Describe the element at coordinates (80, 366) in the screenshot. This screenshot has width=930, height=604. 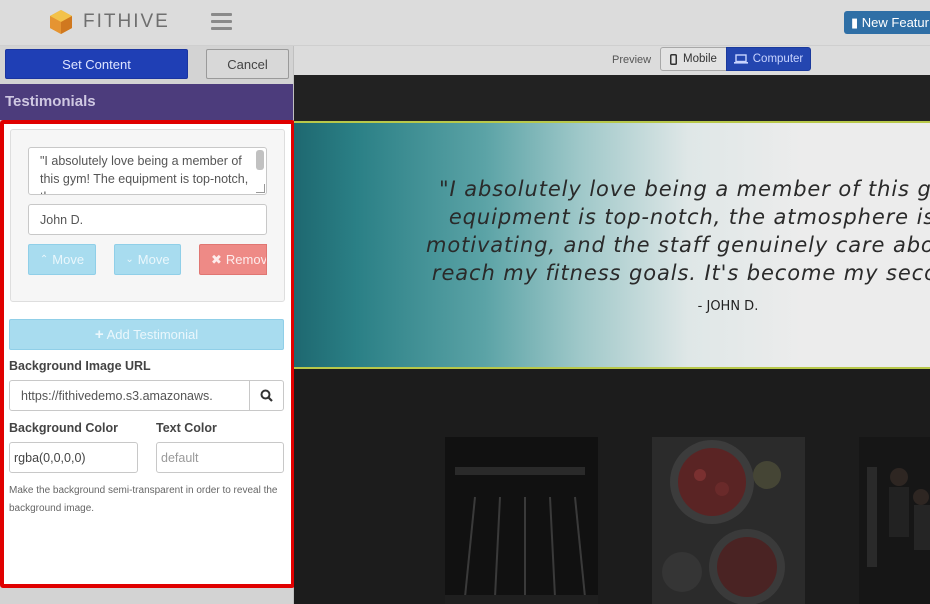
I see `background-image-label: Background Image URL` at that location.